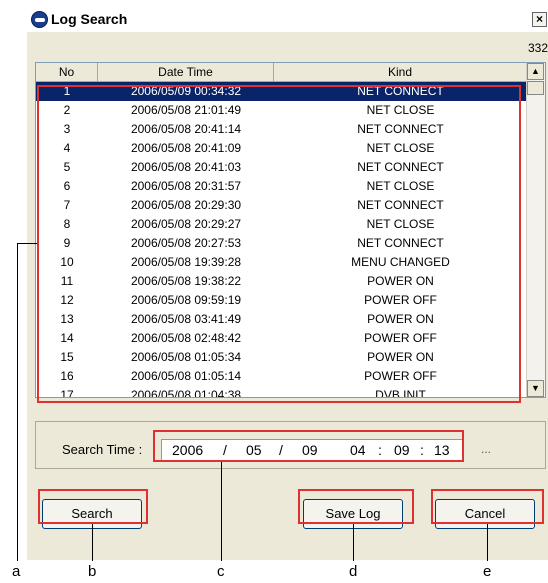 The height and width of the screenshot is (583, 548). I want to click on table-row: 4 2006/05/08 20:41:09 NET CLOSE, so click(281, 148).